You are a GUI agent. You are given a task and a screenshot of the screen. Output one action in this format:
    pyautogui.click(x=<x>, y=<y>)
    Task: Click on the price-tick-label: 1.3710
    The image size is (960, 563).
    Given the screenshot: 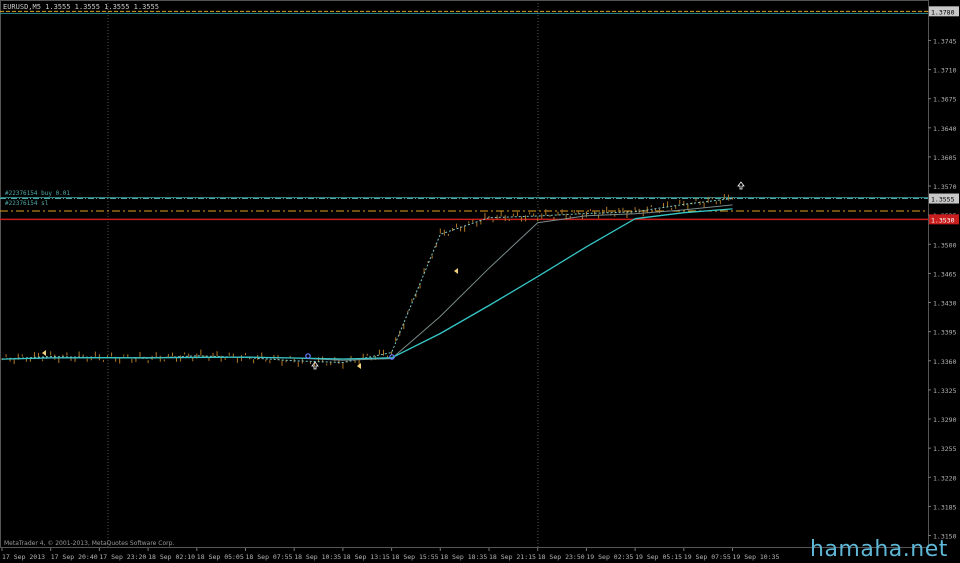 What is the action you would take?
    pyautogui.click(x=945, y=71)
    